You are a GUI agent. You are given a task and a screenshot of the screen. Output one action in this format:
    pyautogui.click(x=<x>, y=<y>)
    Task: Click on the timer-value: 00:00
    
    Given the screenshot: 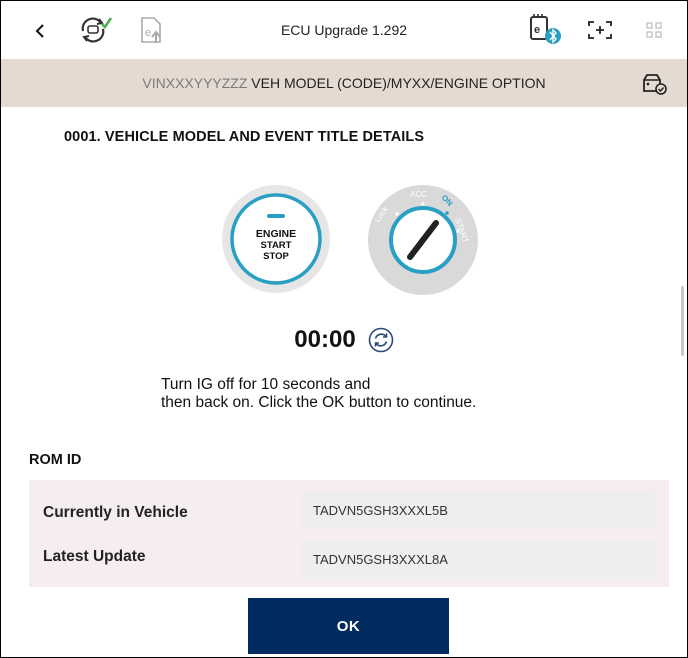 What is the action you would take?
    pyautogui.click(x=325, y=339)
    